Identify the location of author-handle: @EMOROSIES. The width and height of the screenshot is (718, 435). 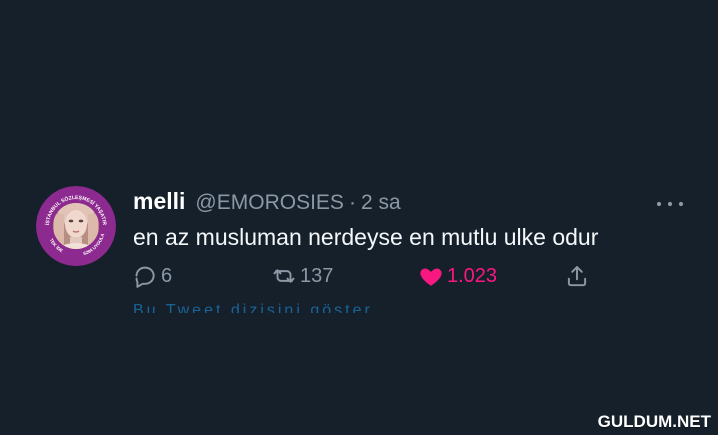
(269, 203).